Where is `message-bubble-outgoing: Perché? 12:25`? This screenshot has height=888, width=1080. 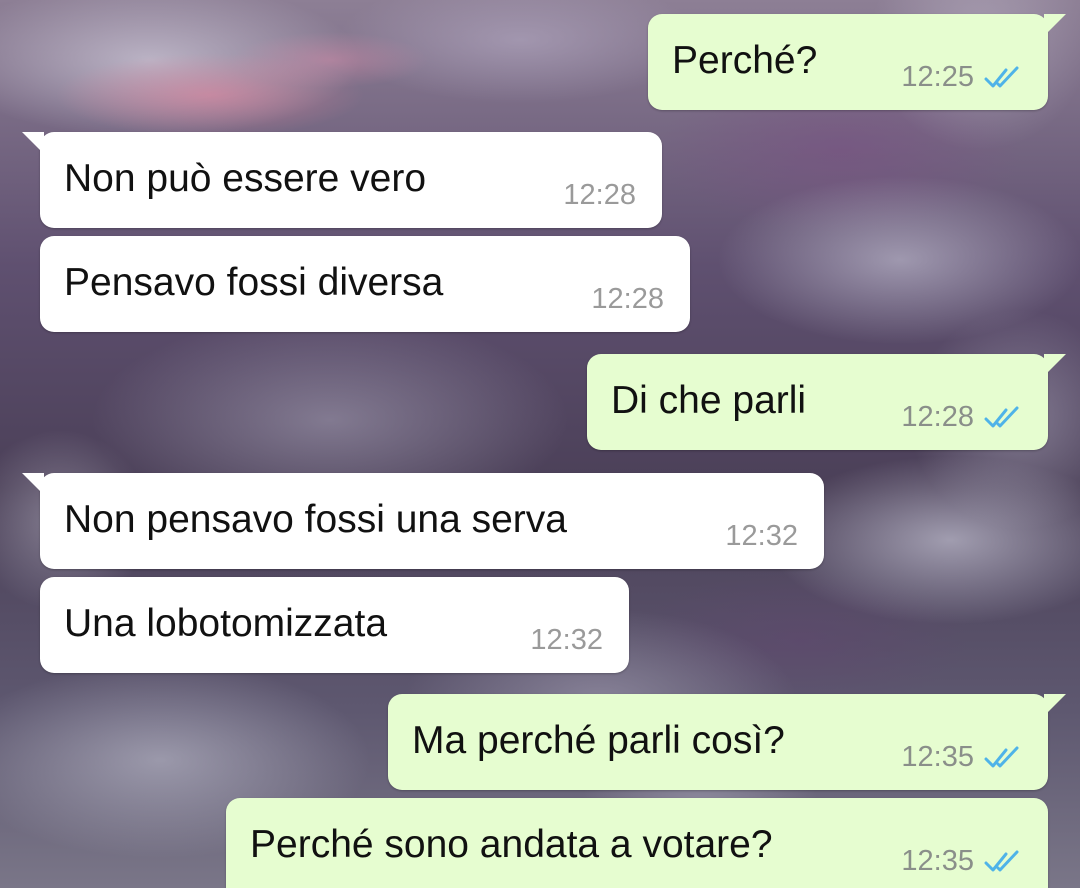 message-bubble-outgoing: Perché? 12:25 is located at coordinates (857, 62).